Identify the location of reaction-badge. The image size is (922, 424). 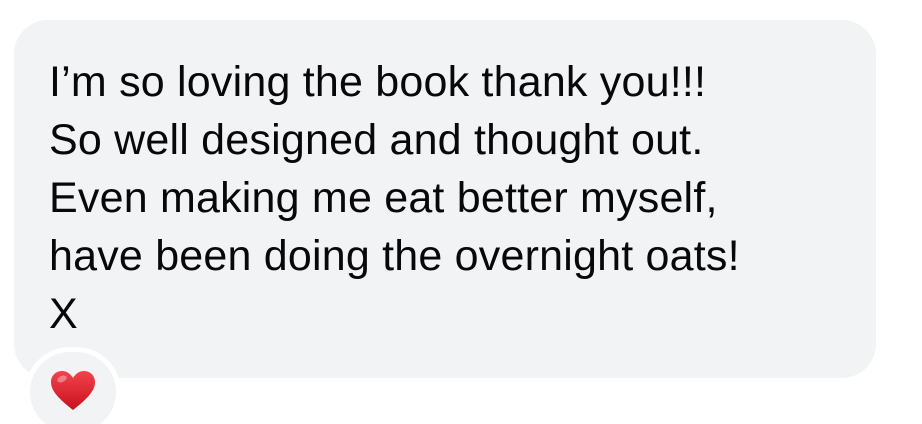
(73, 388).